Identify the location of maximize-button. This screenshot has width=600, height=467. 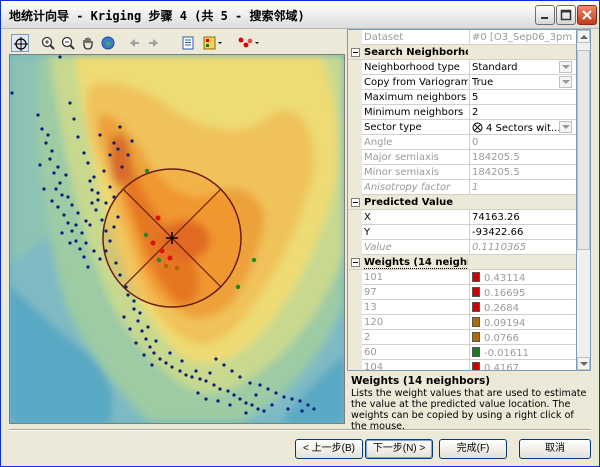
(566, 15).